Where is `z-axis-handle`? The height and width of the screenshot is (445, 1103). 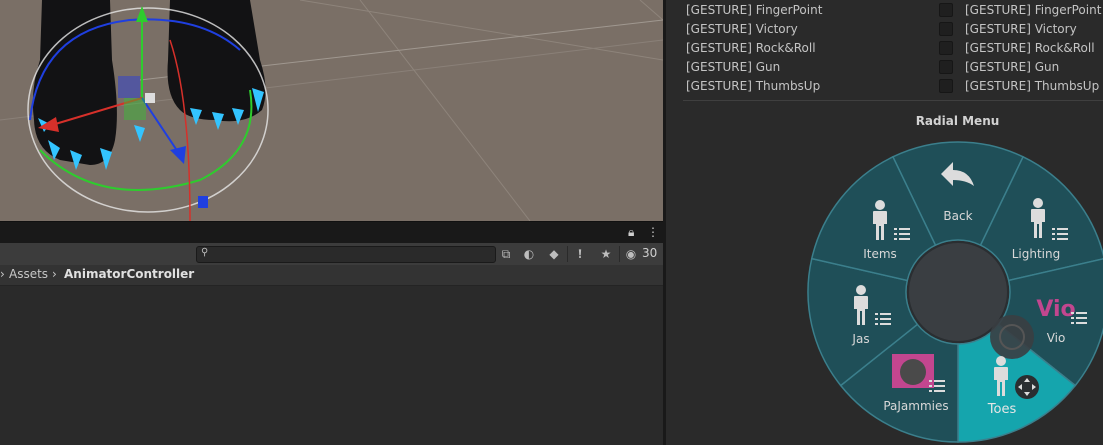
z-axis-handle is located at coordinates (160, 125).